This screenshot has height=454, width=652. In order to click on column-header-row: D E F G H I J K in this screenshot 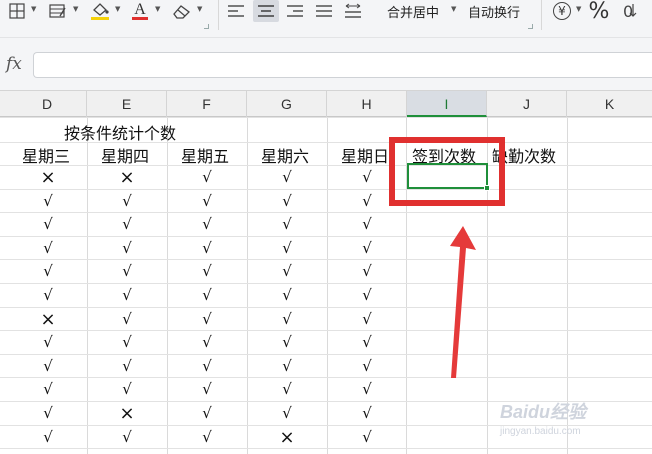, I will do `click(326, 103)`.